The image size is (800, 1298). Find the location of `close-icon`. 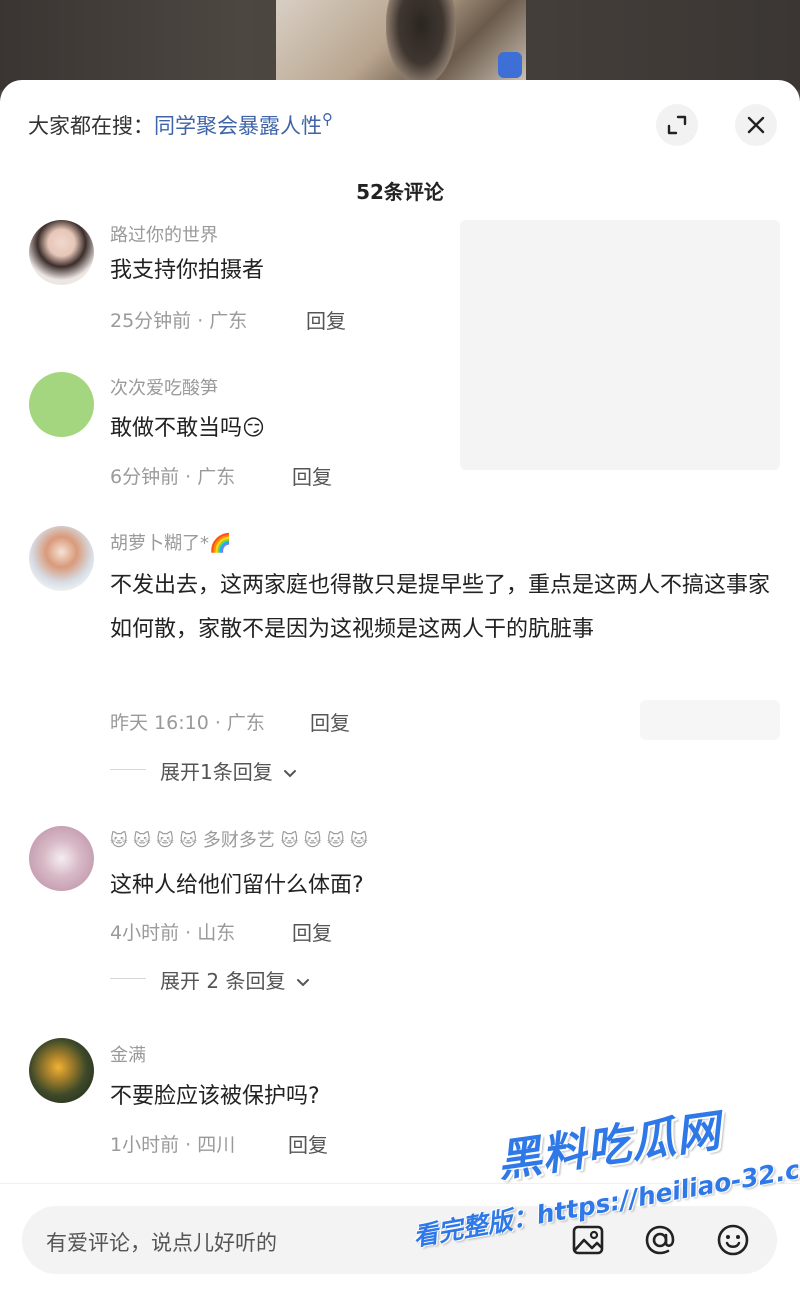

close-icon is located at coordinates (756, 125).